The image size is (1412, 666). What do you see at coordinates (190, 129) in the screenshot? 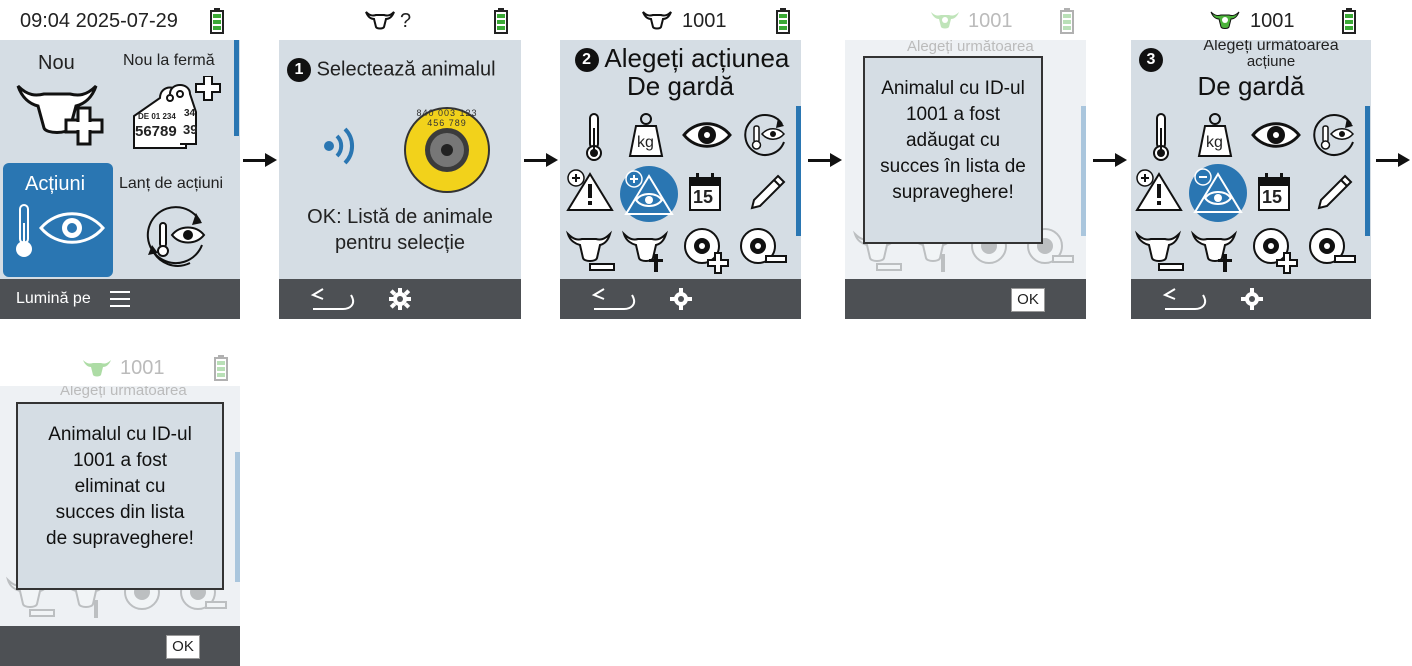
I see `ear-tag-side-bottom: 39` at bounding box center [190, 129].